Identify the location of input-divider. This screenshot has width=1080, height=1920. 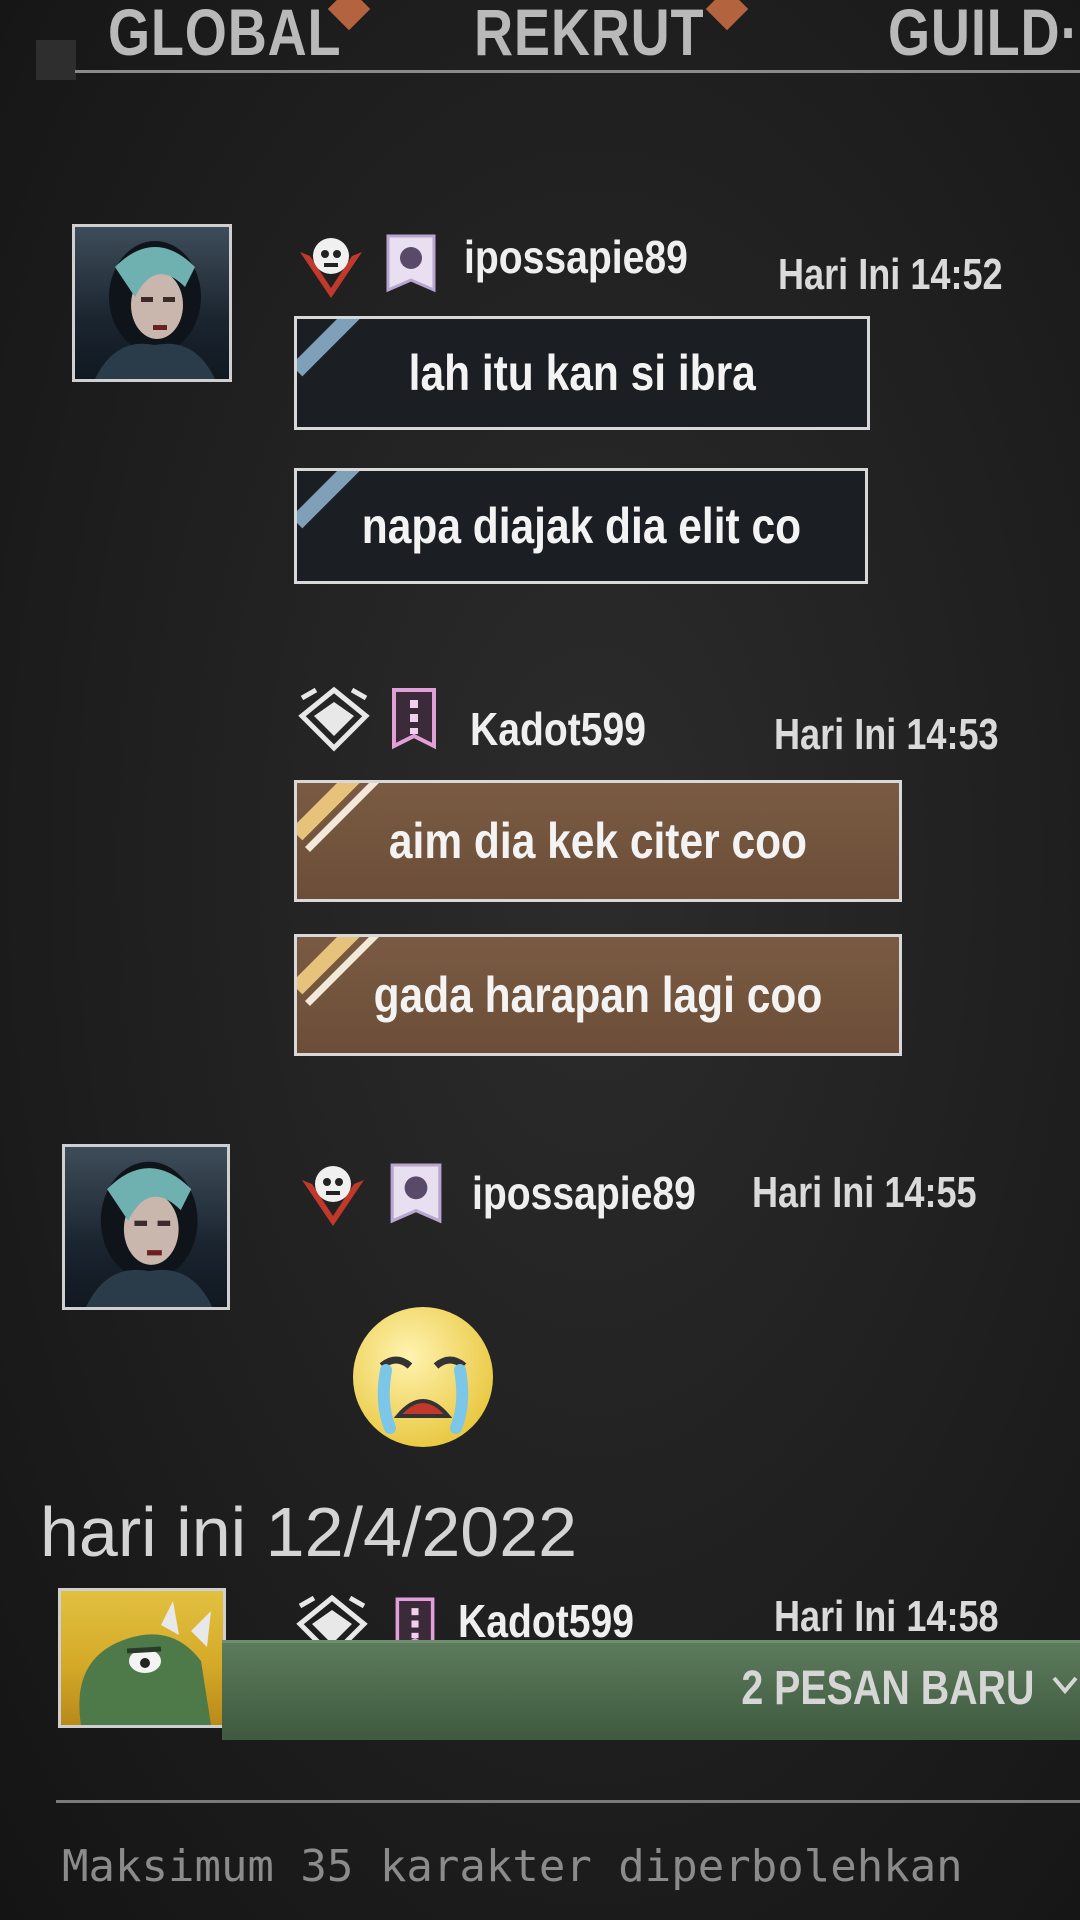
(568, 1801).